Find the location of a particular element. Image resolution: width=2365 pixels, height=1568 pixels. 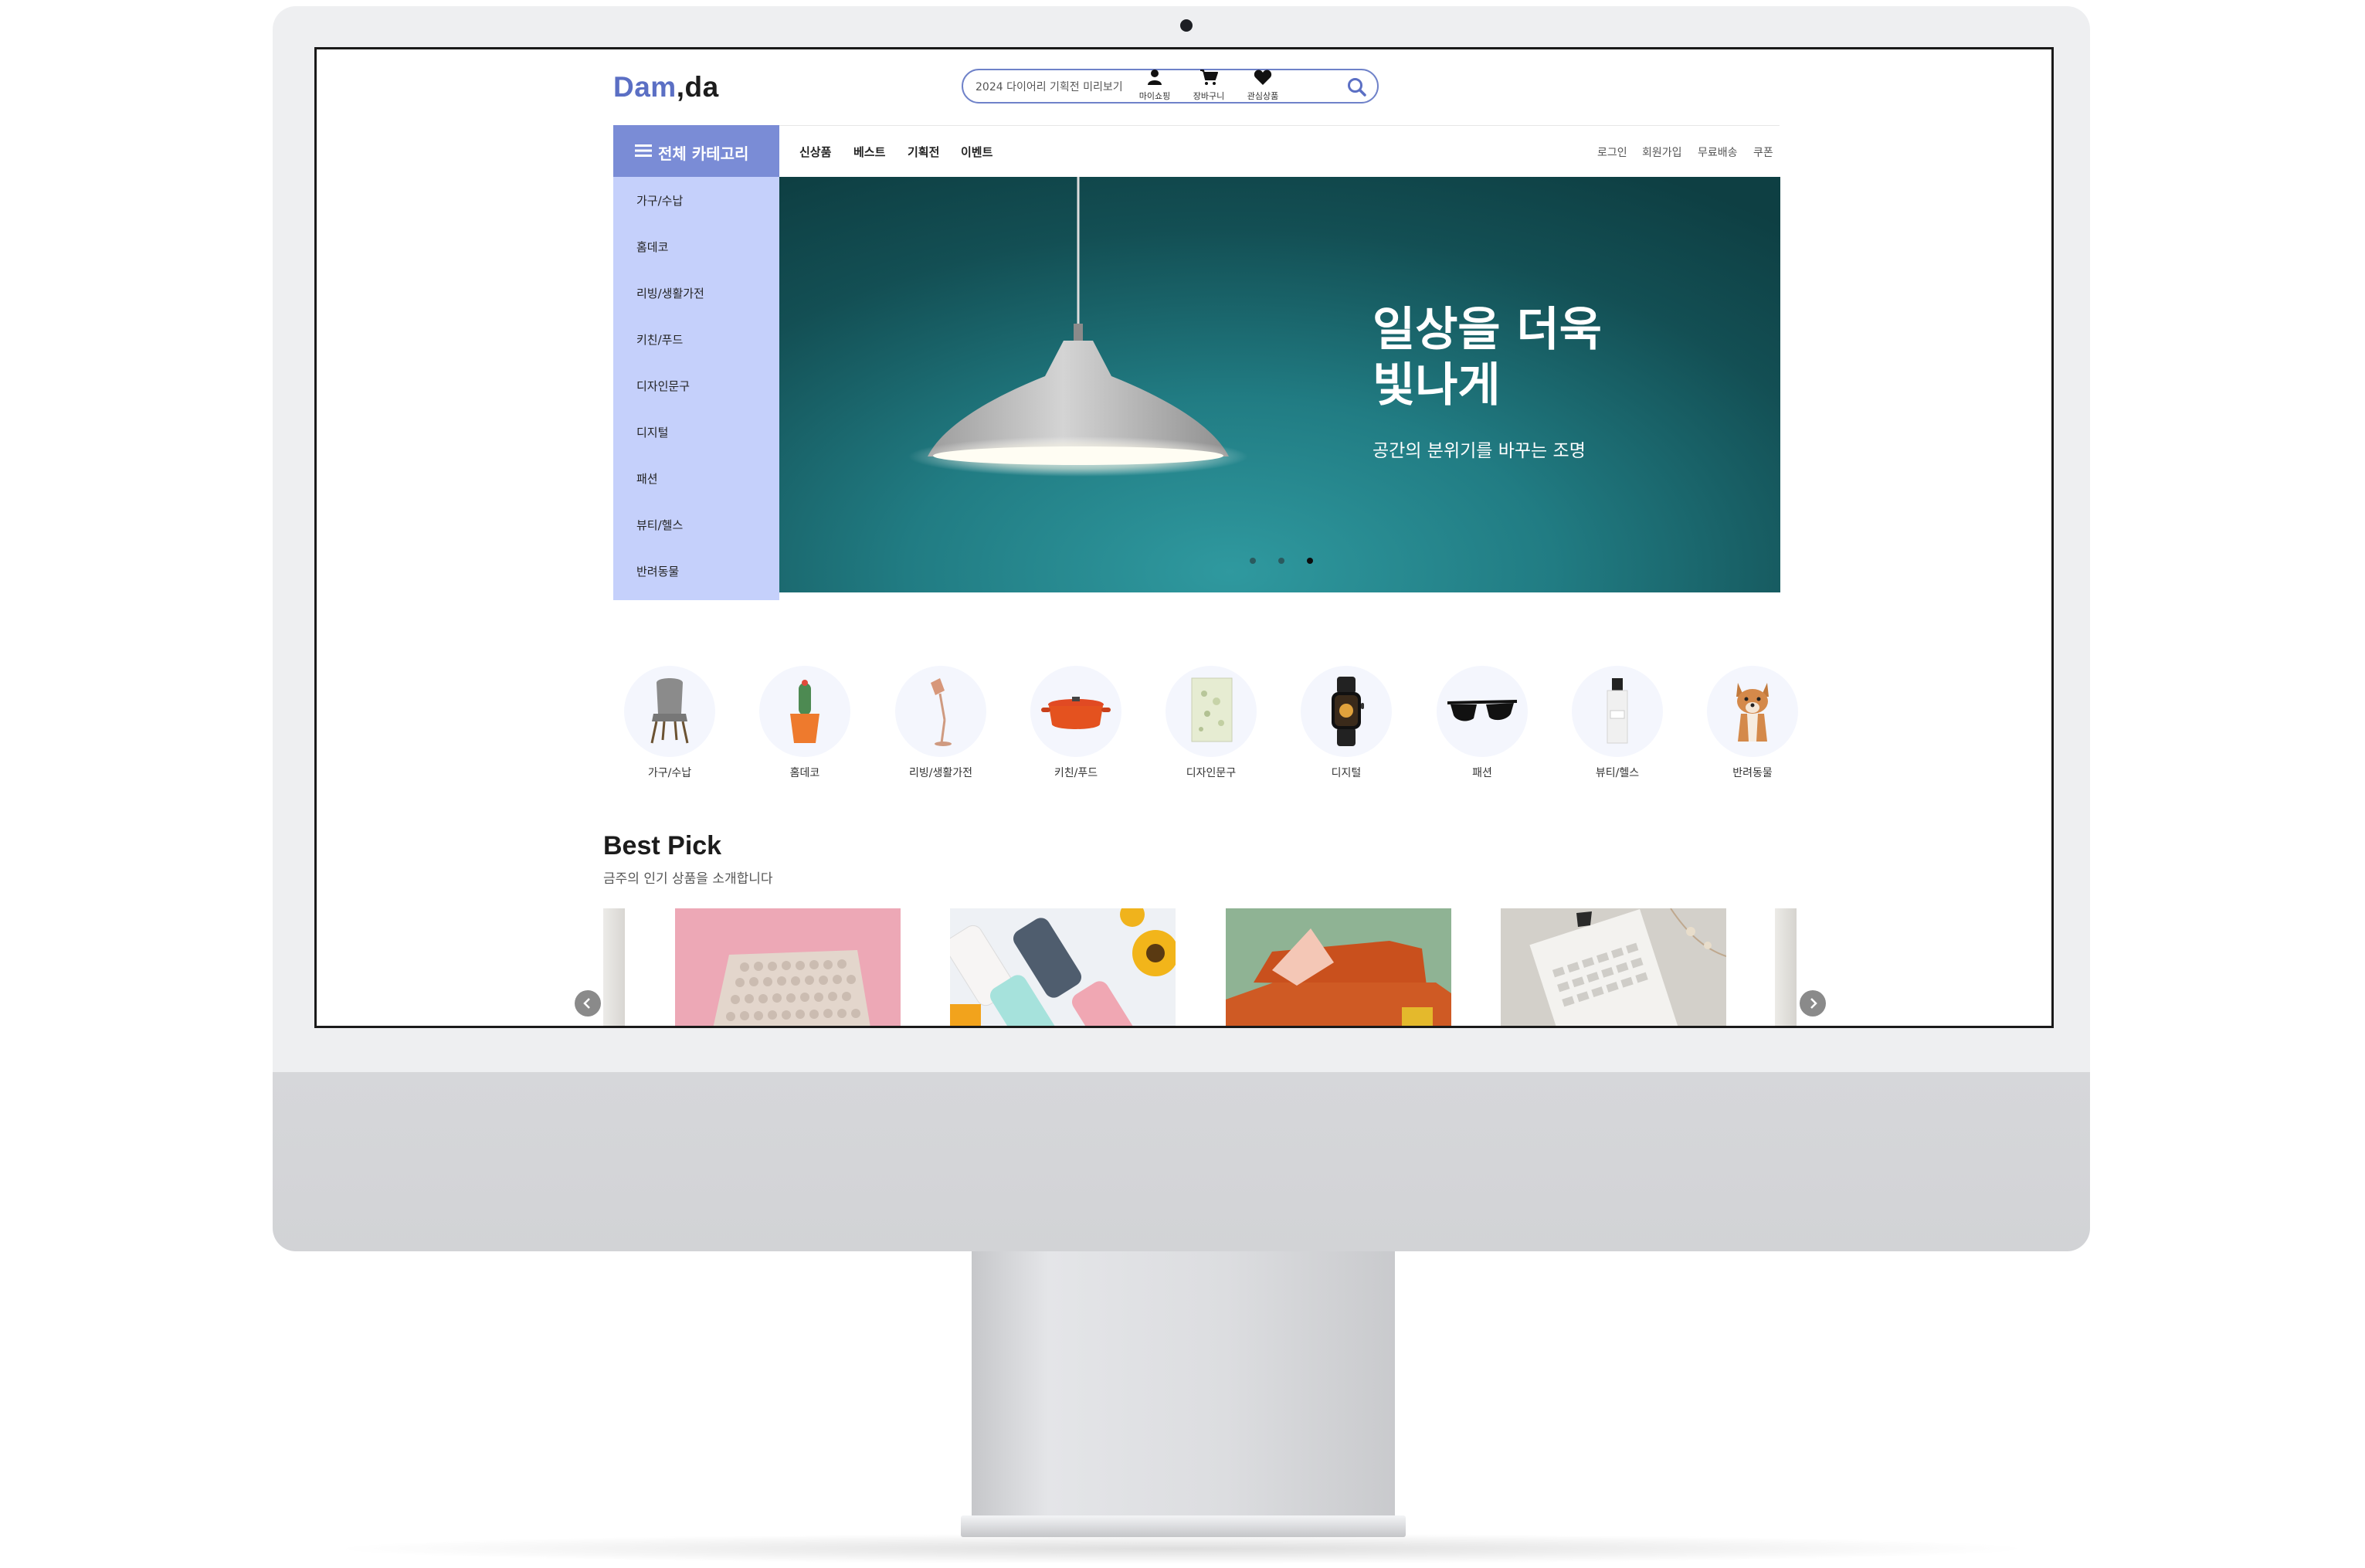

product-card-sofa is located at coordinates (1339, 967).